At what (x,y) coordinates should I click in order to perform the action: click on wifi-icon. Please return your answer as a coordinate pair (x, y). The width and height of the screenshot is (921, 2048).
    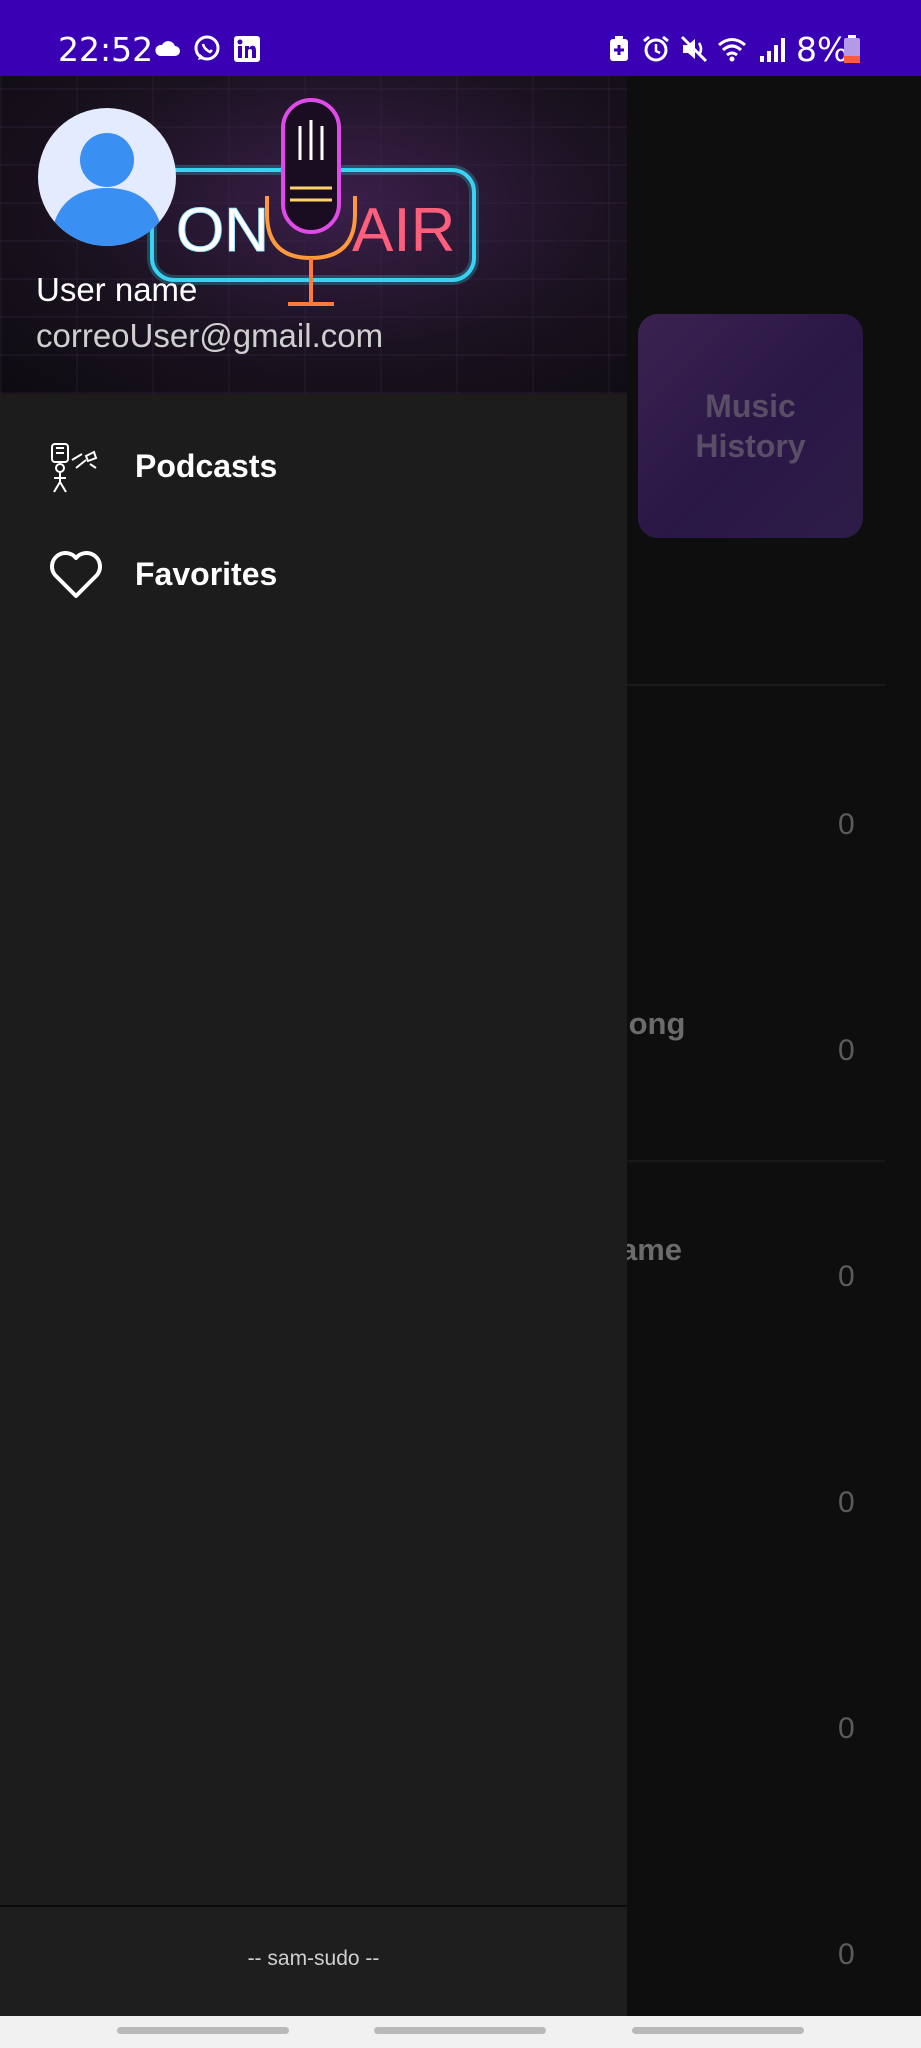
    Looking at the image, I should click on (732, 50).